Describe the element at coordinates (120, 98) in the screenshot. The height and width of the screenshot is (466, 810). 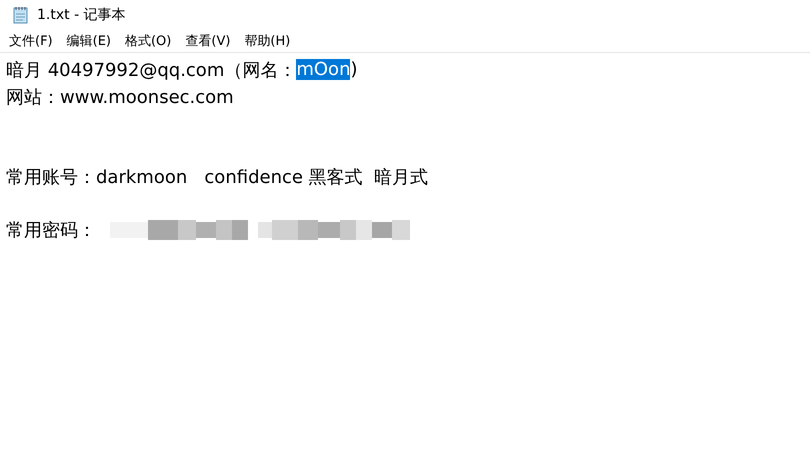
I see `text-line: 网站：www.moonsec.com` at that location.